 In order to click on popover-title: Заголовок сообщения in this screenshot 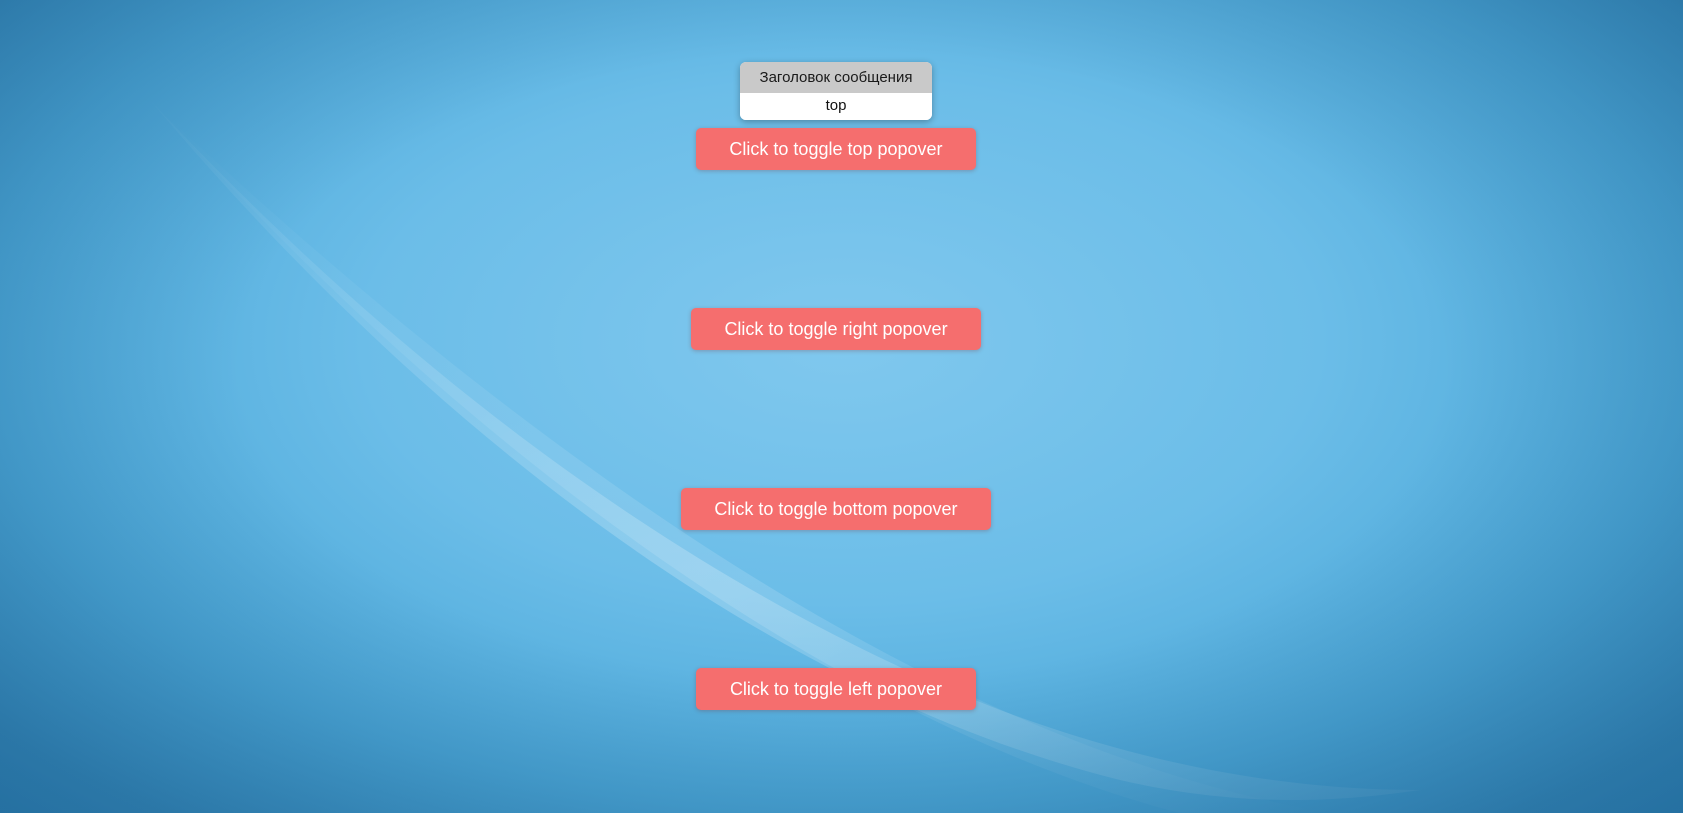, I will do `click(836, 77)`.